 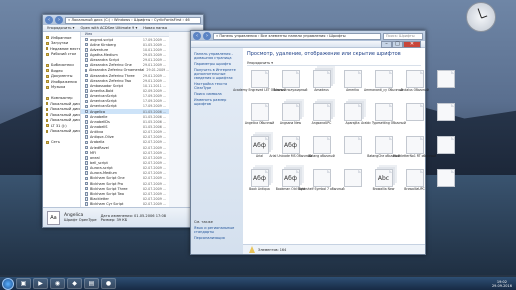 What do you see at coordinates (414, 90) in the screenshot?
I see `font-name: Andalus Обычный` at bounding box center [414, 90].